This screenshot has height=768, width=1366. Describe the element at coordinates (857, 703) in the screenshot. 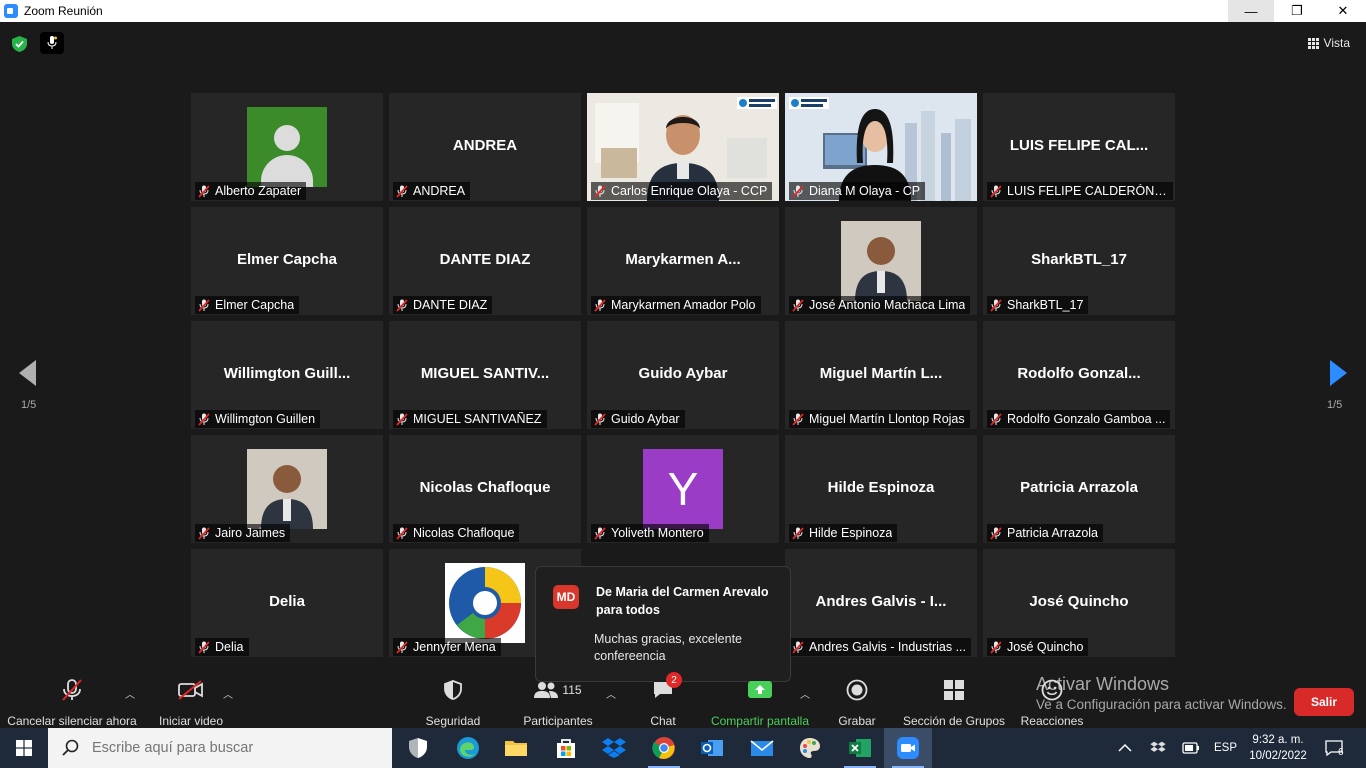

I see `record-button: Grabar` at that location.